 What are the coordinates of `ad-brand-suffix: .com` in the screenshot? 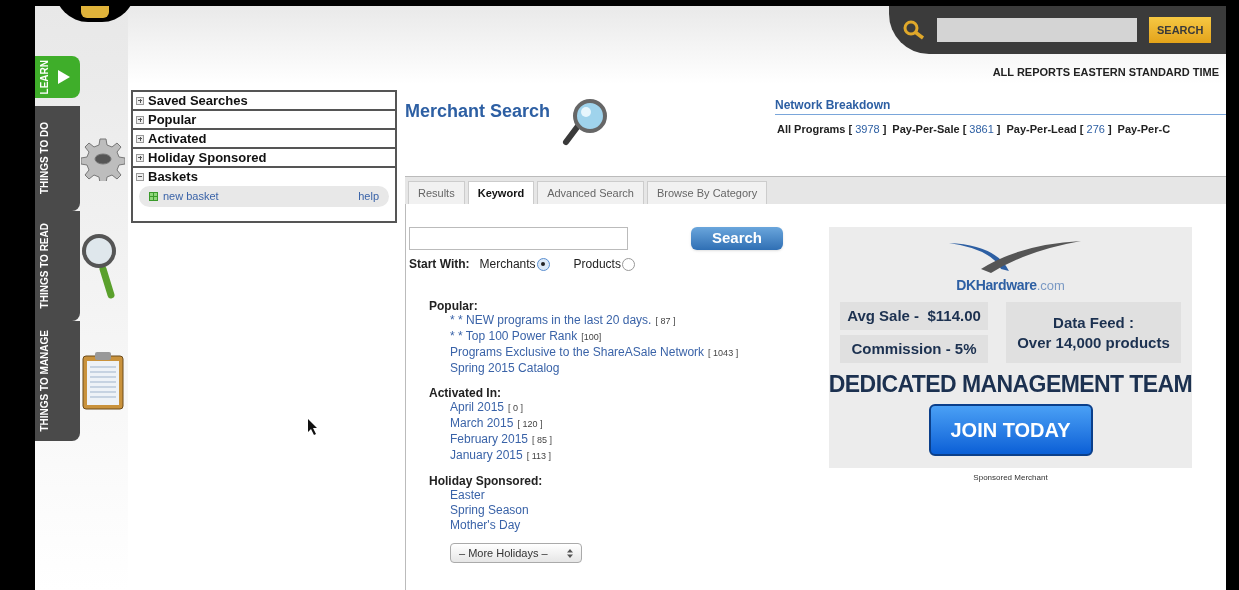 It's located at (1050, 286).